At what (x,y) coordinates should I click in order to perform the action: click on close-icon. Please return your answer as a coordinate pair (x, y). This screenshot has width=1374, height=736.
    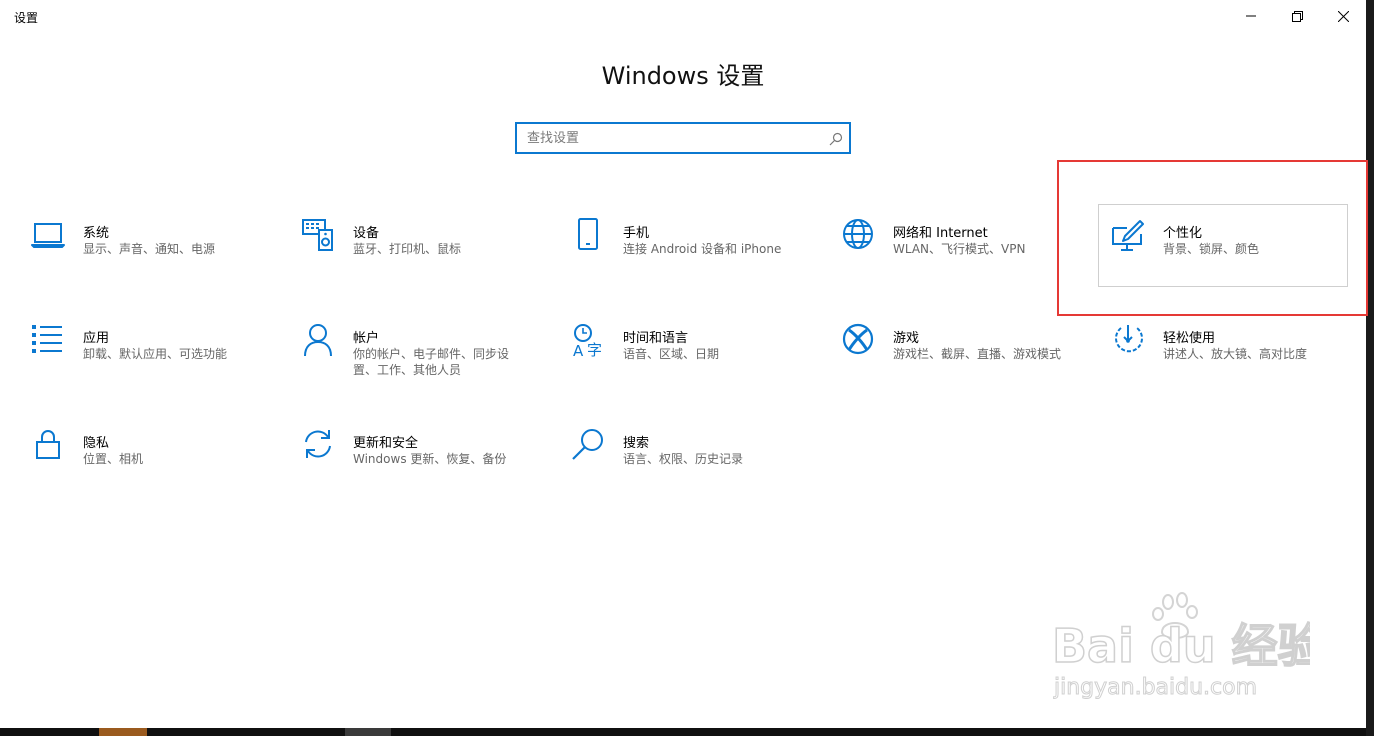
    Looking at the image, I should click on (1343, 16).